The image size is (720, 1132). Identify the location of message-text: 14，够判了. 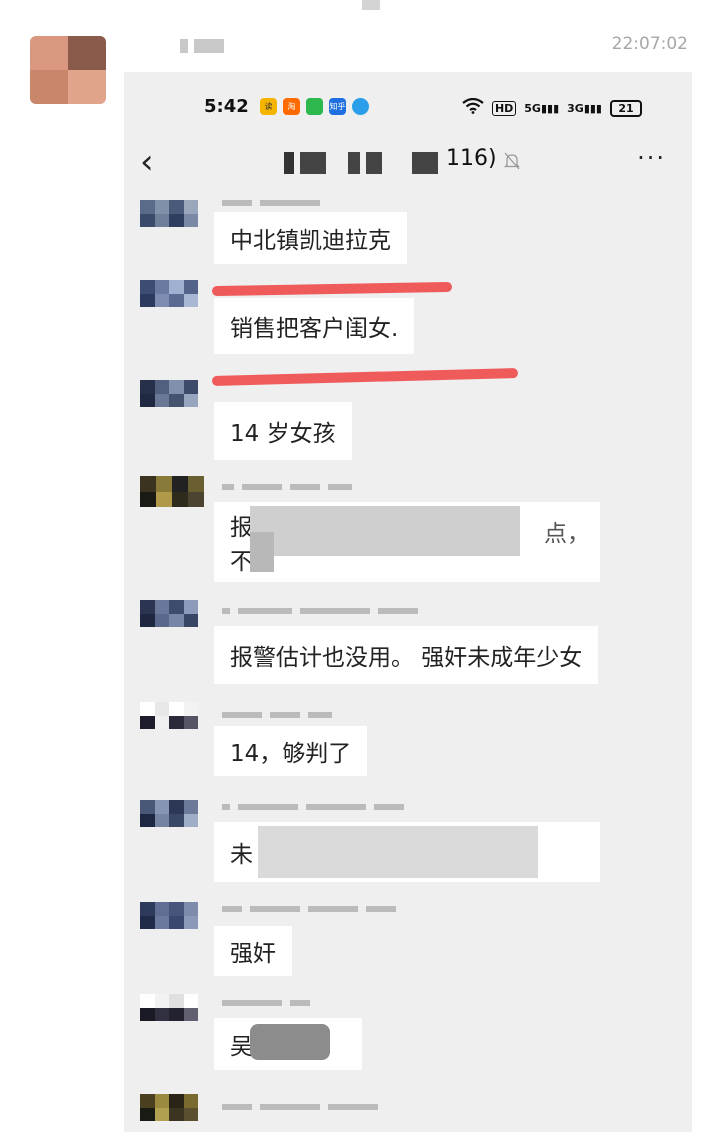
(291, 754).